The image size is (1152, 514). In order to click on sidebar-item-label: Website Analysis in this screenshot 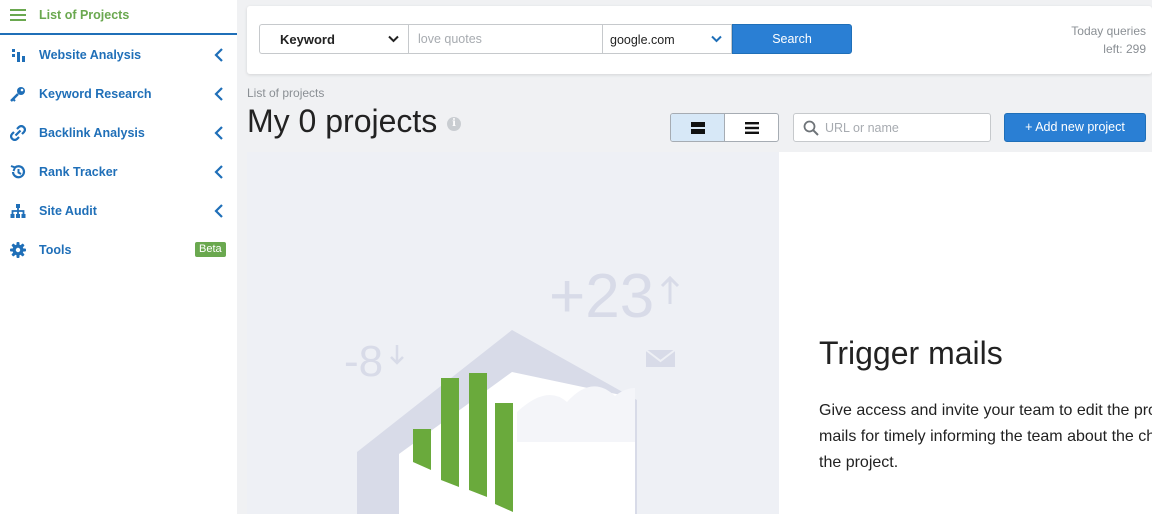, I will do `click(90, 54)`.